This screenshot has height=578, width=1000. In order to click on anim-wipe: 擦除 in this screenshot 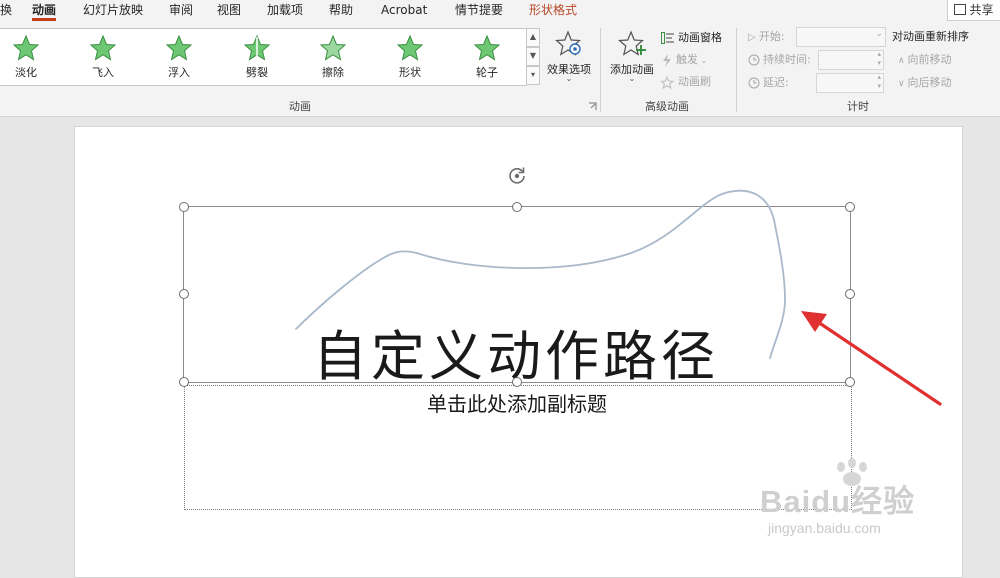, I will do `click(333, 57)`.